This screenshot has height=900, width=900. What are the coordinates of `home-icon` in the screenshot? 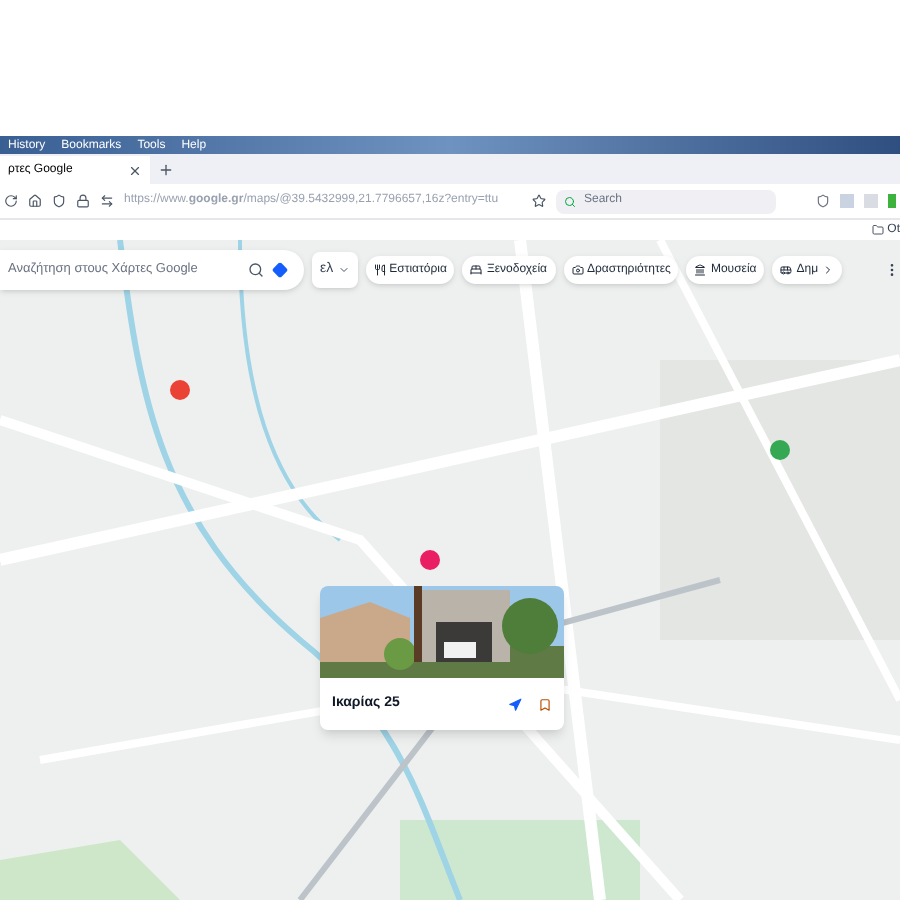 It's located at (35, 201).